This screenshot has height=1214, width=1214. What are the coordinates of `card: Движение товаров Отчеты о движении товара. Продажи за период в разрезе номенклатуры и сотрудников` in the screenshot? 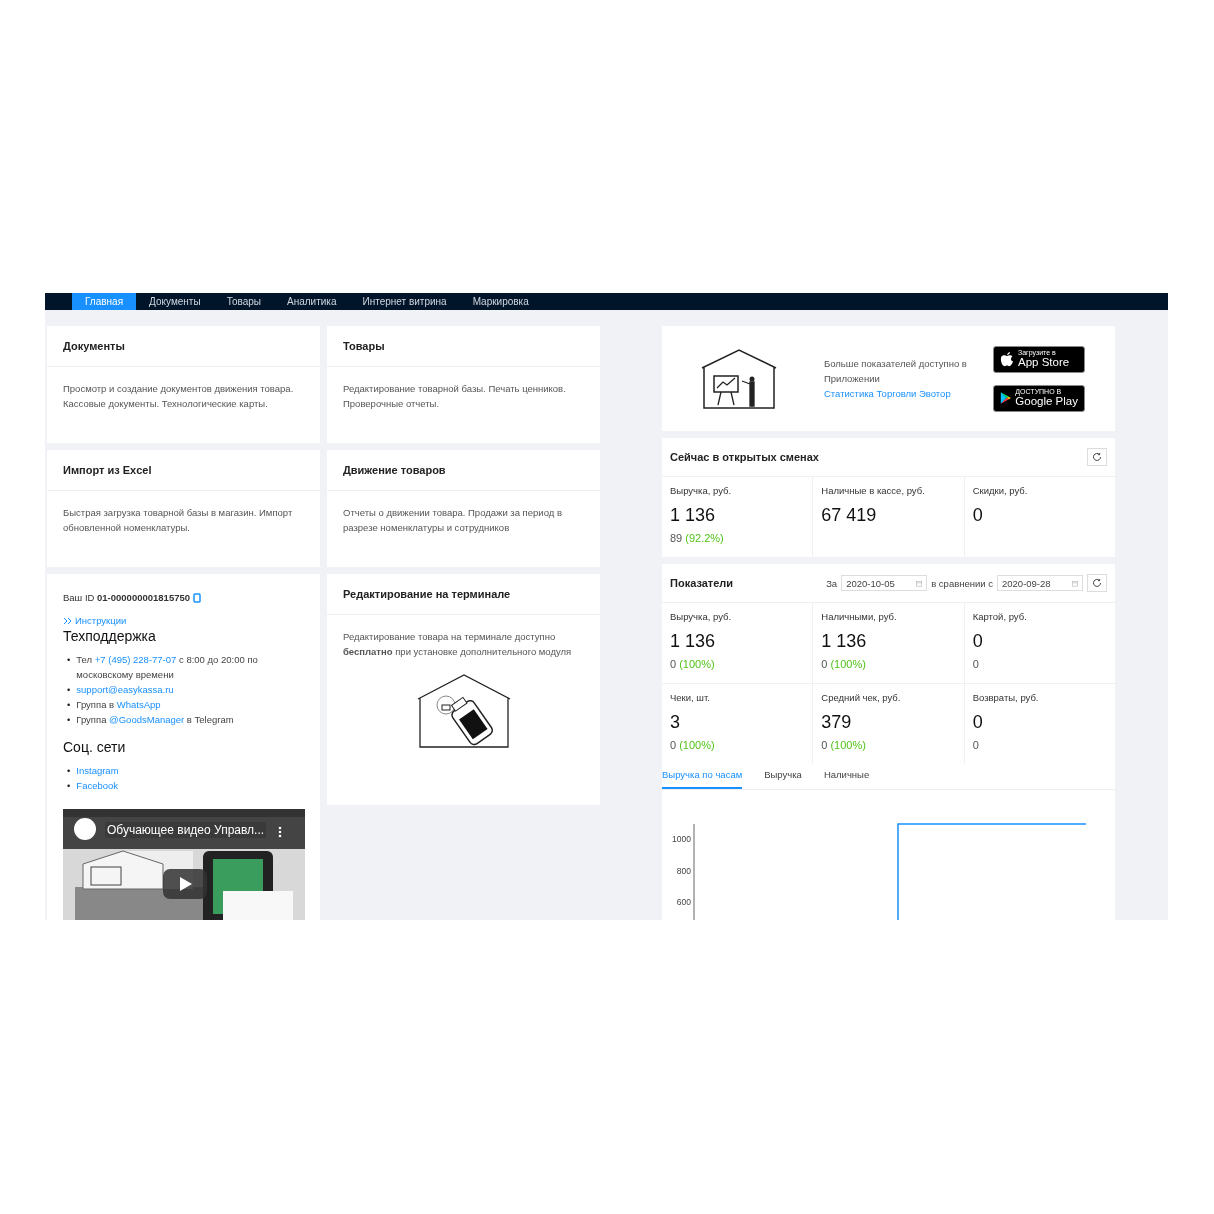 It's located at (463, 508).